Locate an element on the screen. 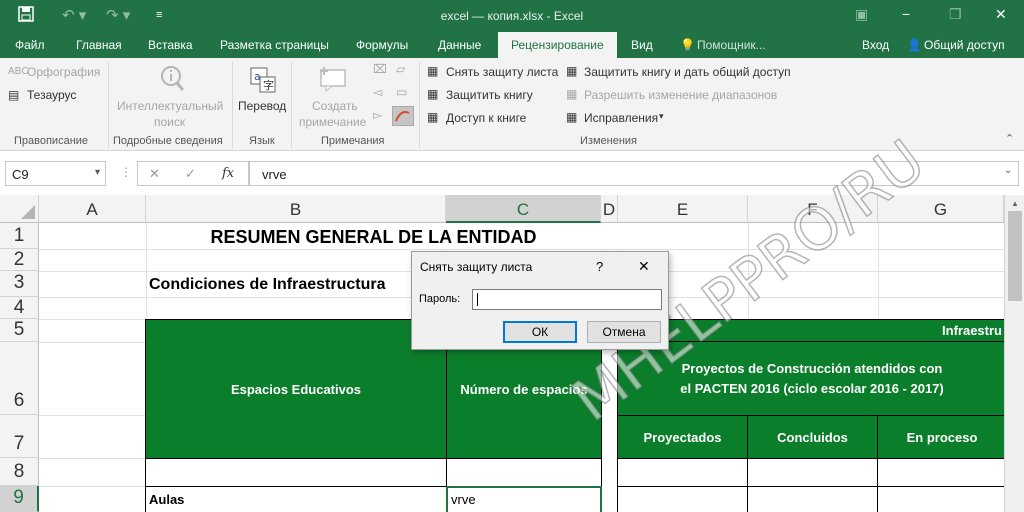 The height and width of the screenshot is (512, 1024). column-header-e: E is located at coordinates (683, 209).